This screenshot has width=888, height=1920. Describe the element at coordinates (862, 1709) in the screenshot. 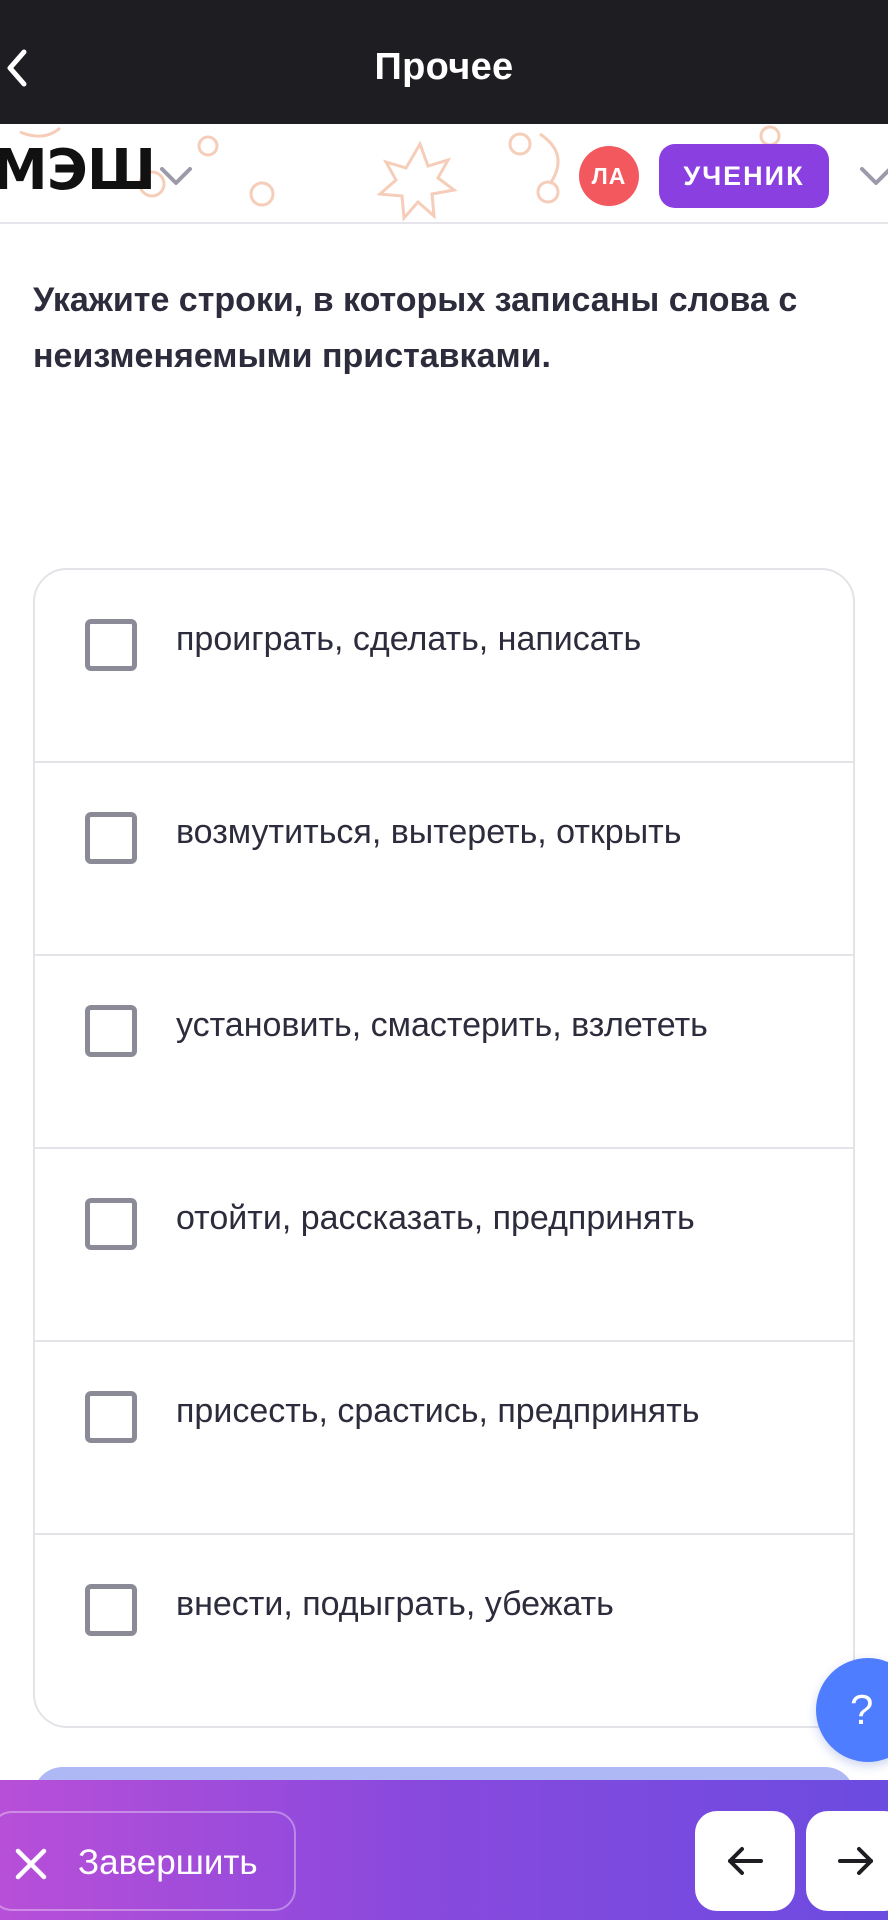

I see `help-label: ?` at that location.